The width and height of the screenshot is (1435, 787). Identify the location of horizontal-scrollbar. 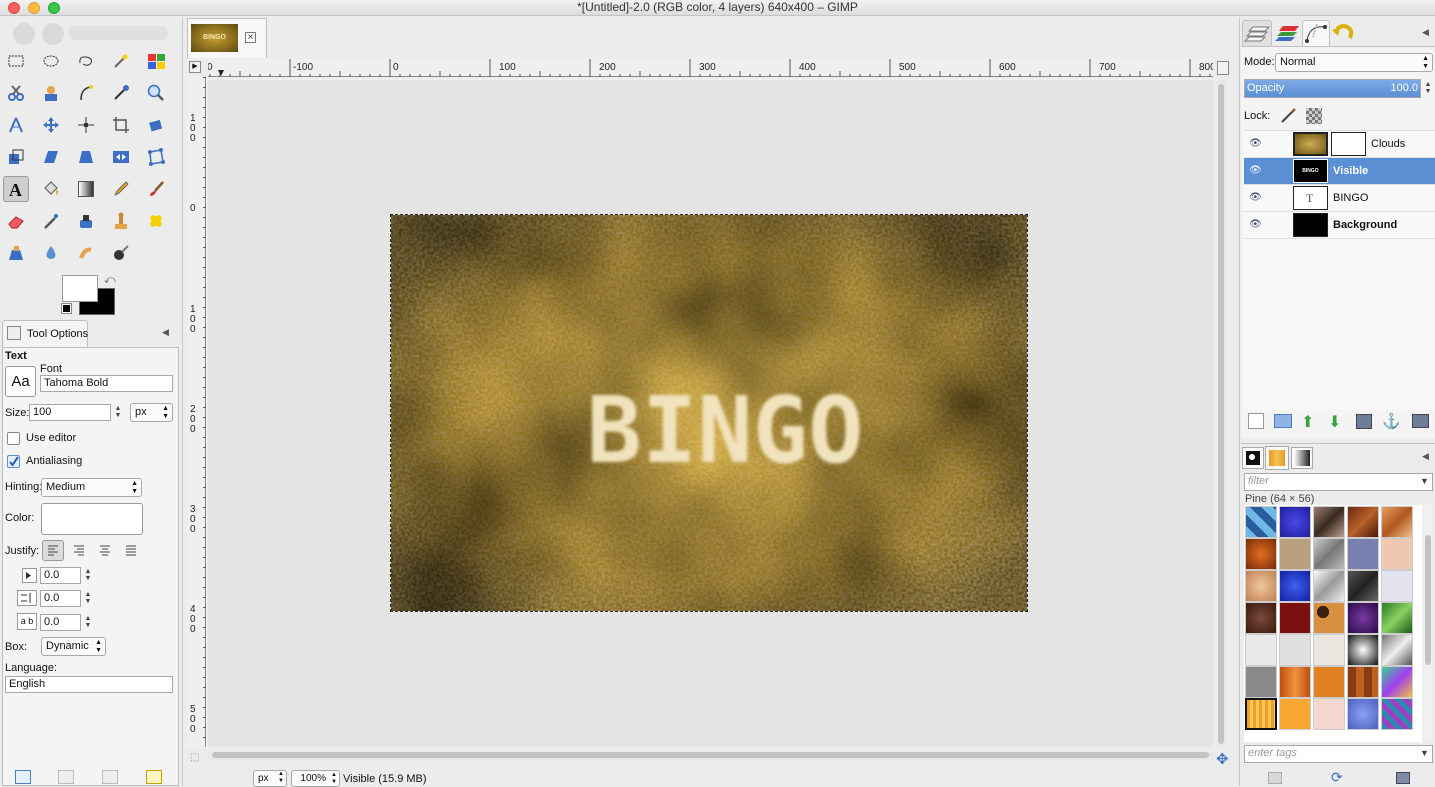
(710, 756).